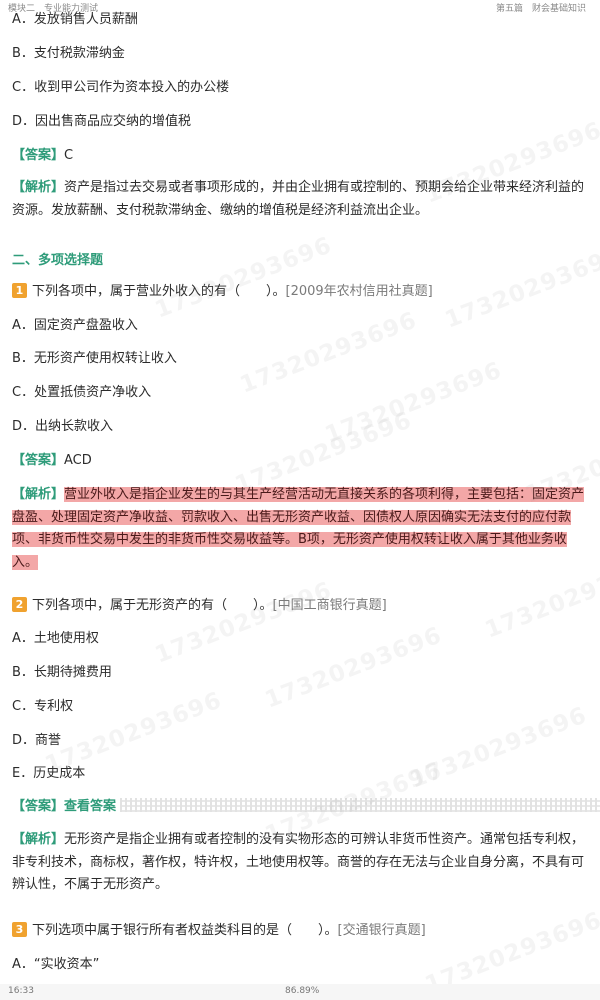 The image size is (600, 1000). Describe the element at coordinates (21, 991) in the screenshot. I see `clock-time: 16:33` at that location.